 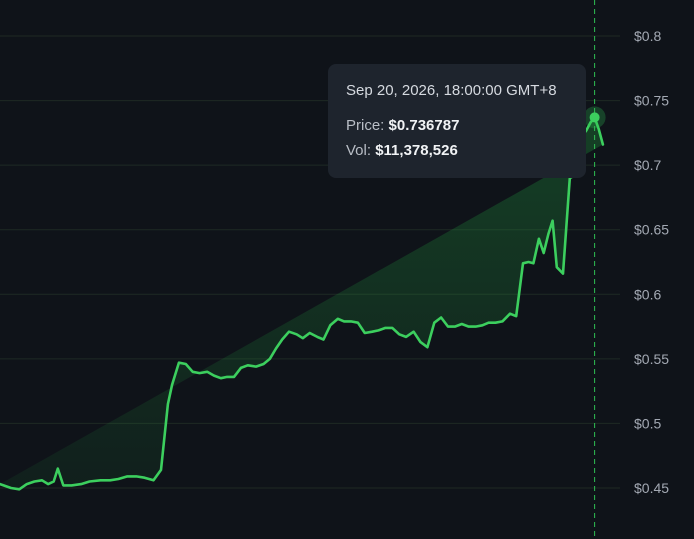 What do you see at coordinates (359, 150) in the screenshot?
I see `tooltip-vol-label: Vol:` at bounding box center [359, 150].